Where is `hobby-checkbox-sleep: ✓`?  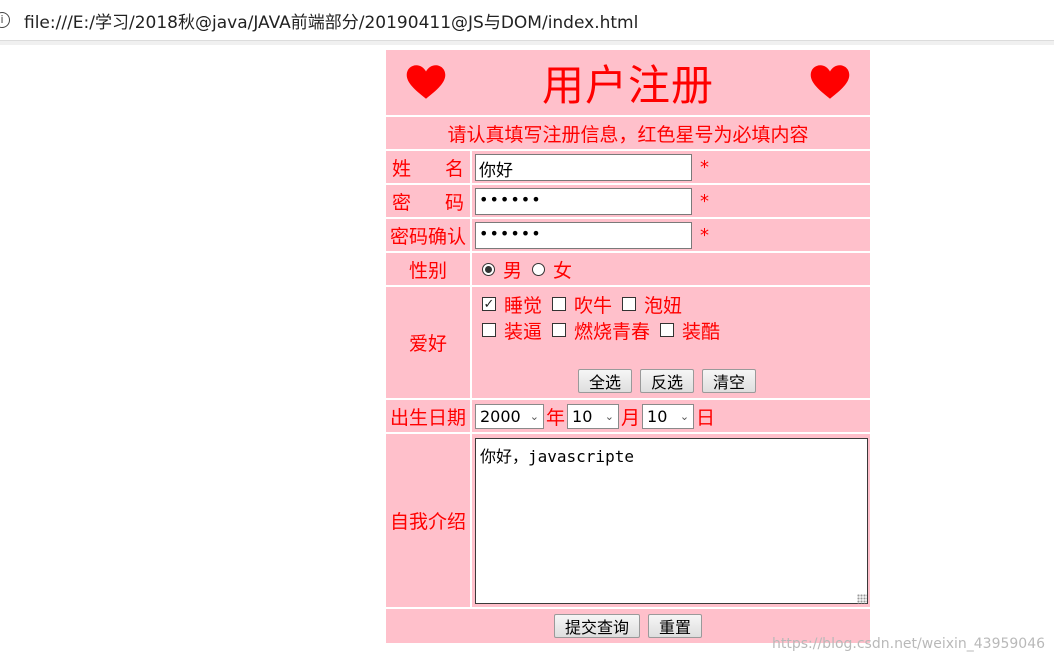 hobby-checkbox-sleep: ✓ is located at coordinates (489, 304).